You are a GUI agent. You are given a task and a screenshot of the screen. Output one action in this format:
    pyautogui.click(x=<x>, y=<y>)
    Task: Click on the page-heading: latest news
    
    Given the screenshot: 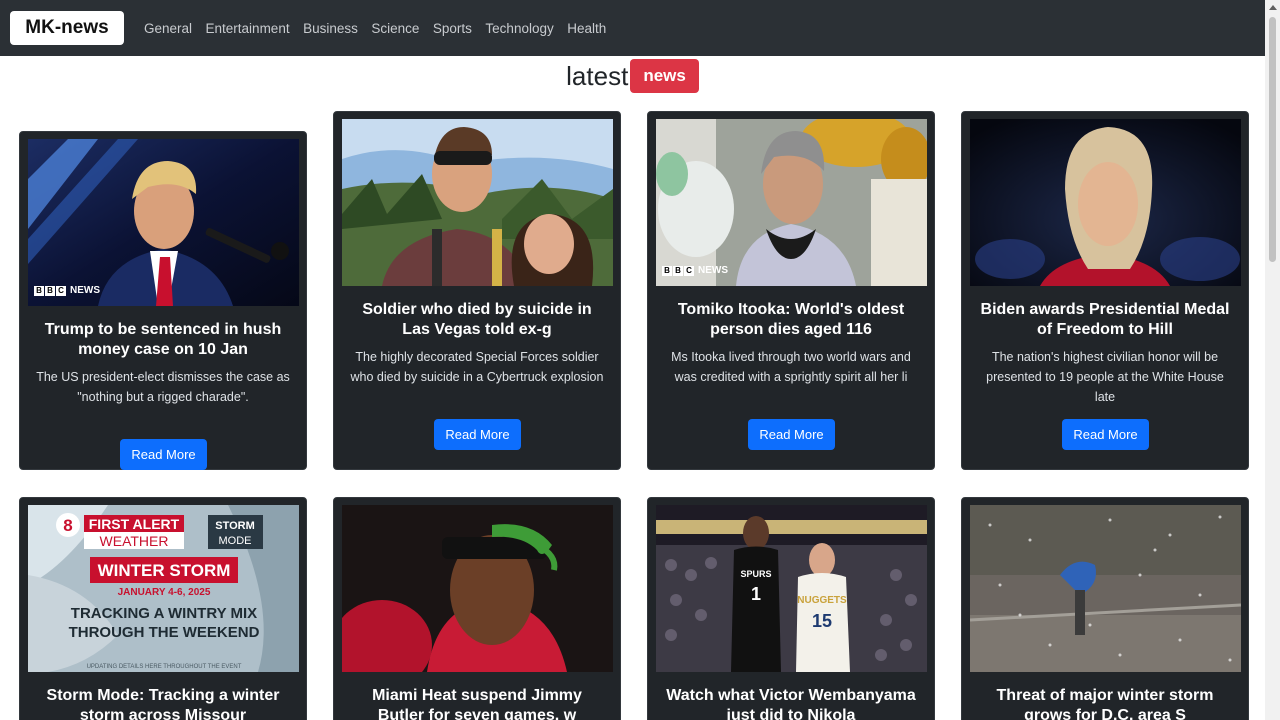 What is the action you would take?
    pyautogui.click(x=632, y=76)
    